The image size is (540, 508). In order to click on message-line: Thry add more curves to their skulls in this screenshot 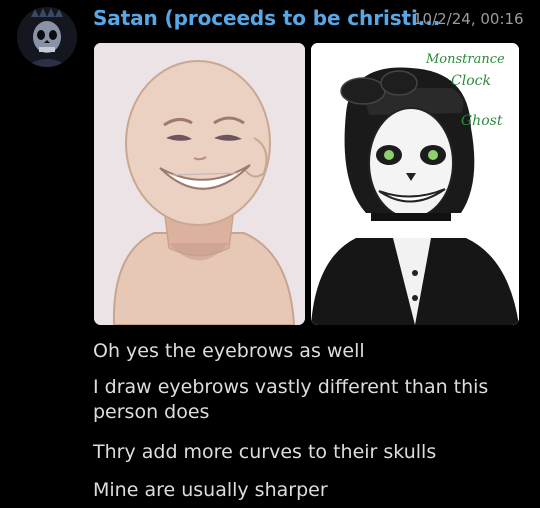, I will do `click(265, 452)`.